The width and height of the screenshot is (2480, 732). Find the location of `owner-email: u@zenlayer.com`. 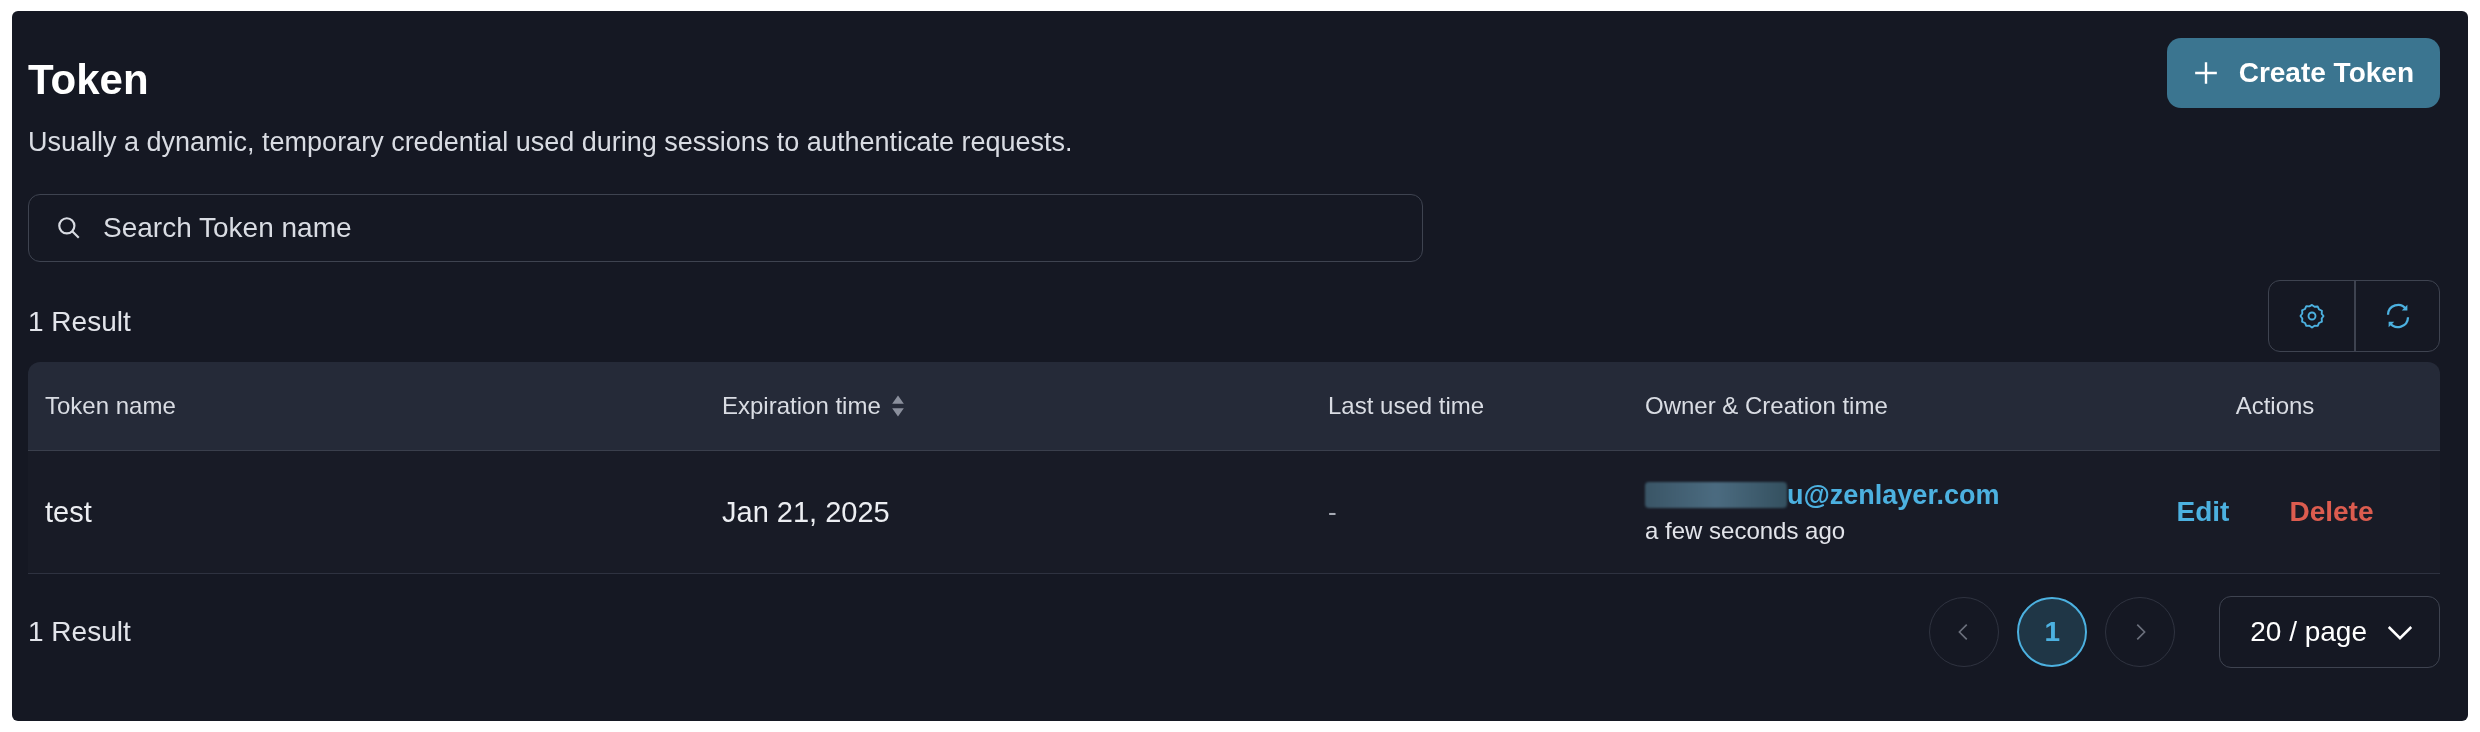

owner-email: u@zenlayer.com is located at coordinates (1893, 495).